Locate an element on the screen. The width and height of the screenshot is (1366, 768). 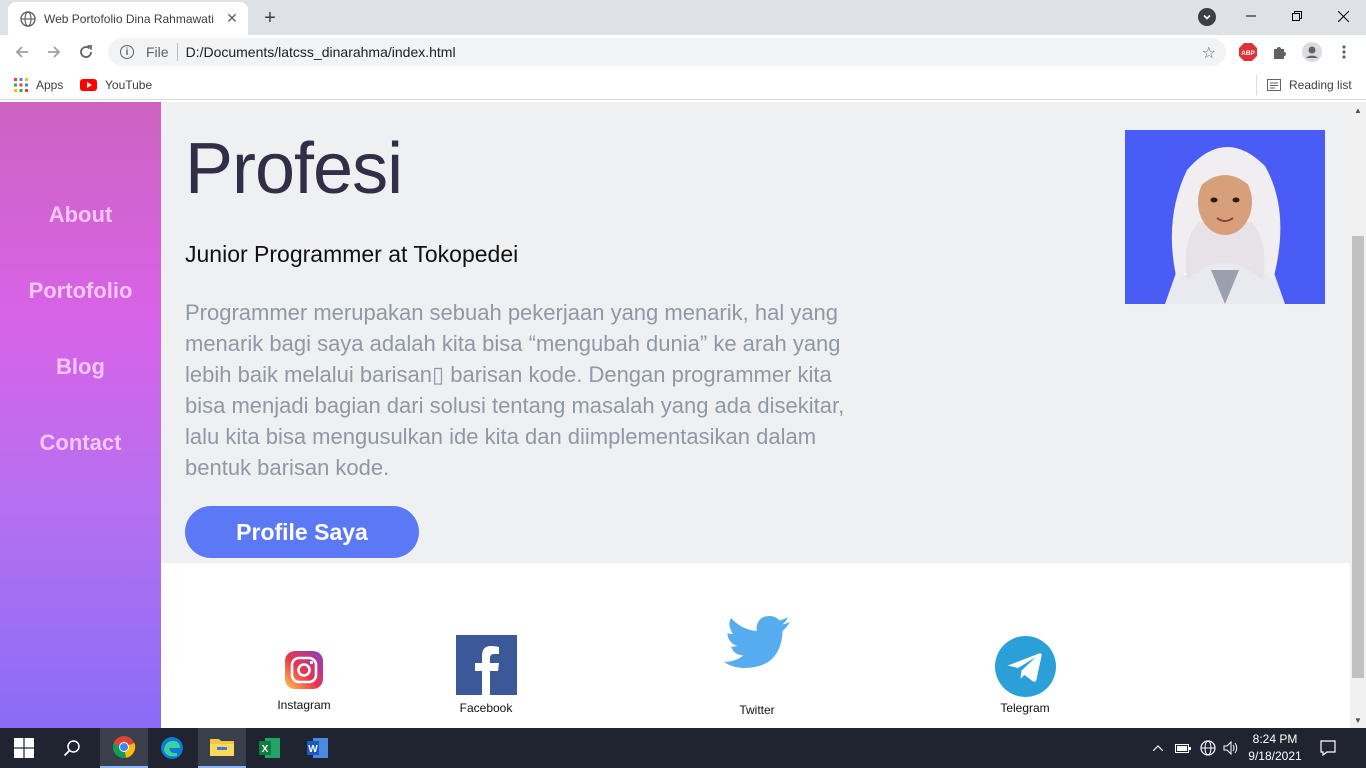
taskbar-excel: X is located at coordinates (270, 748).